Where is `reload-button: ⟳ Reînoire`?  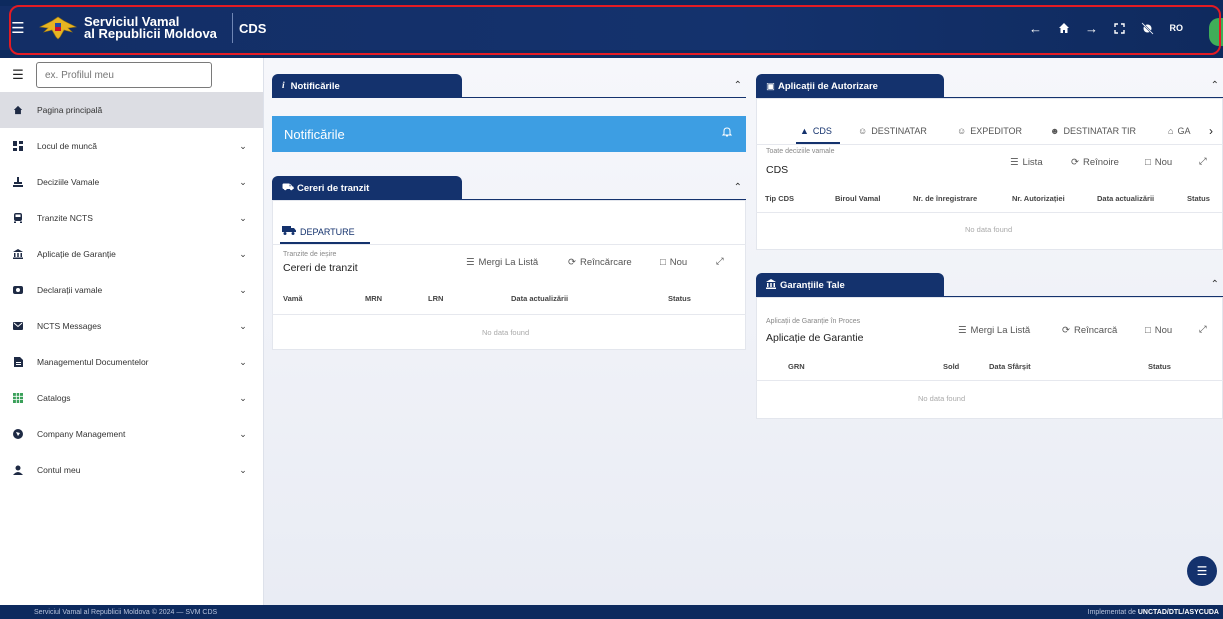 reload-button: ⟳ Reînoire is located at coordinates (1095, 162).